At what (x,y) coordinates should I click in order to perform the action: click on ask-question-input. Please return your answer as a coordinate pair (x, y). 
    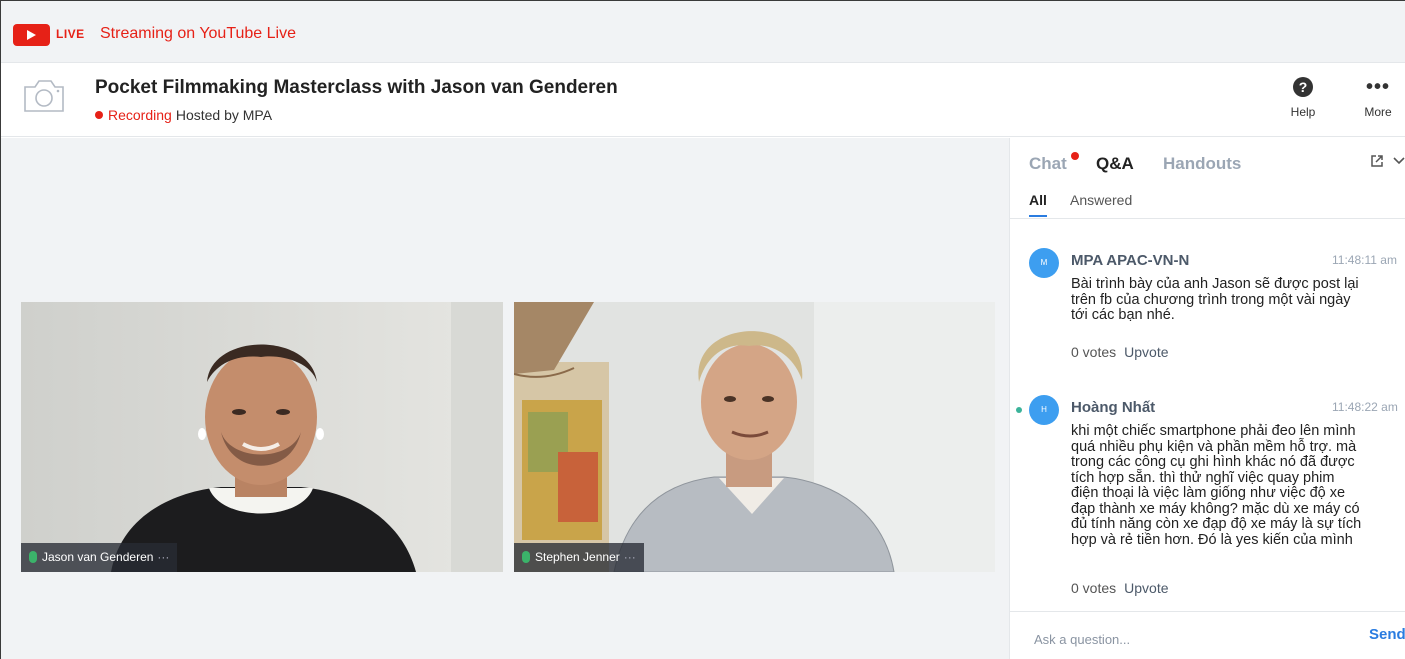
    Looking at the image, I should click on (1184, 639).